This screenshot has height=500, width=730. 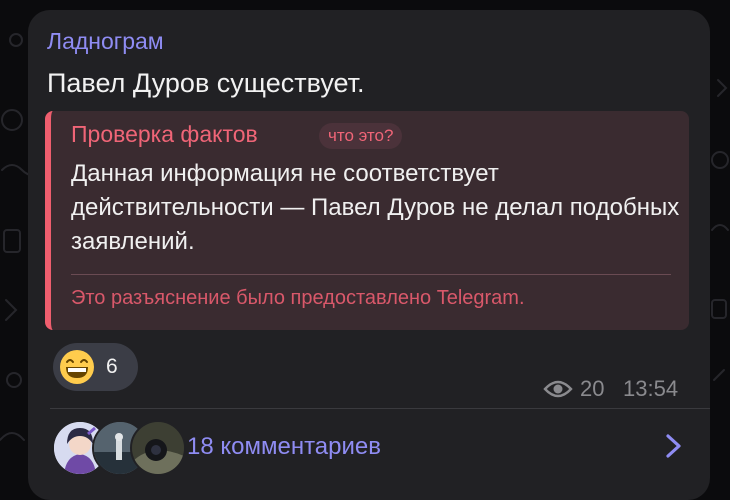 I want to click on grinning-face-icon, so click(x=77, y=367).